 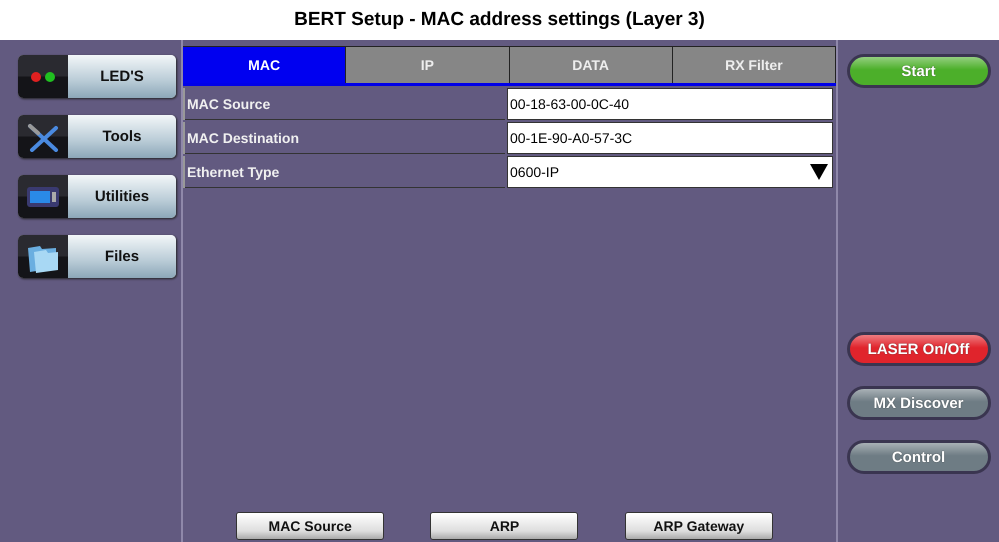 I want to click on input-field: 00-18-63-00-0C-40, so click(x=670, y=104).